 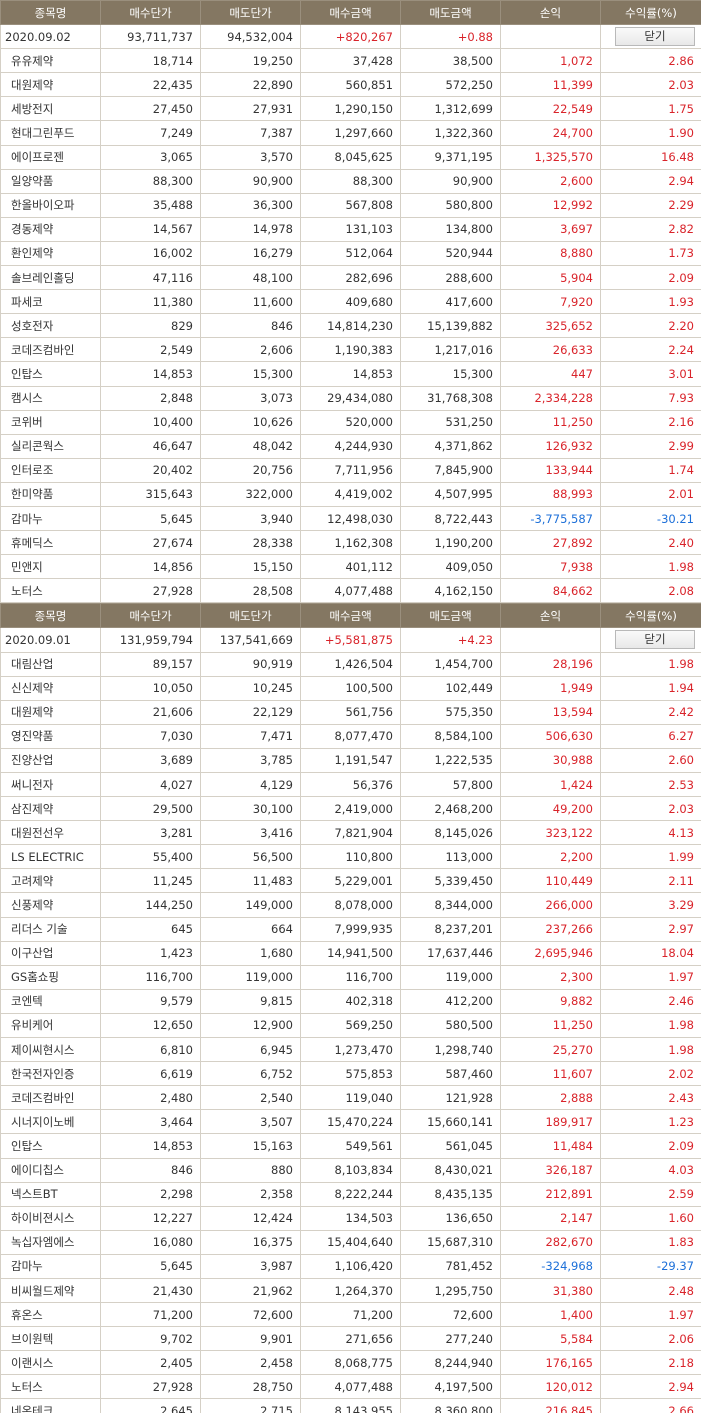 I want to click on buy-price: 7,030, so click(x=150, y=736).